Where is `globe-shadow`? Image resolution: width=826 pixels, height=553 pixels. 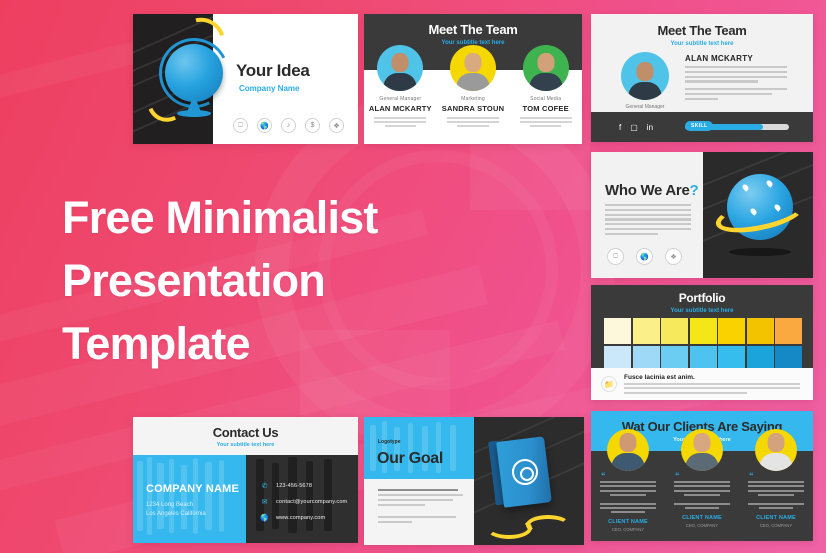 globe-shadow is located at coordinates (760, 252).